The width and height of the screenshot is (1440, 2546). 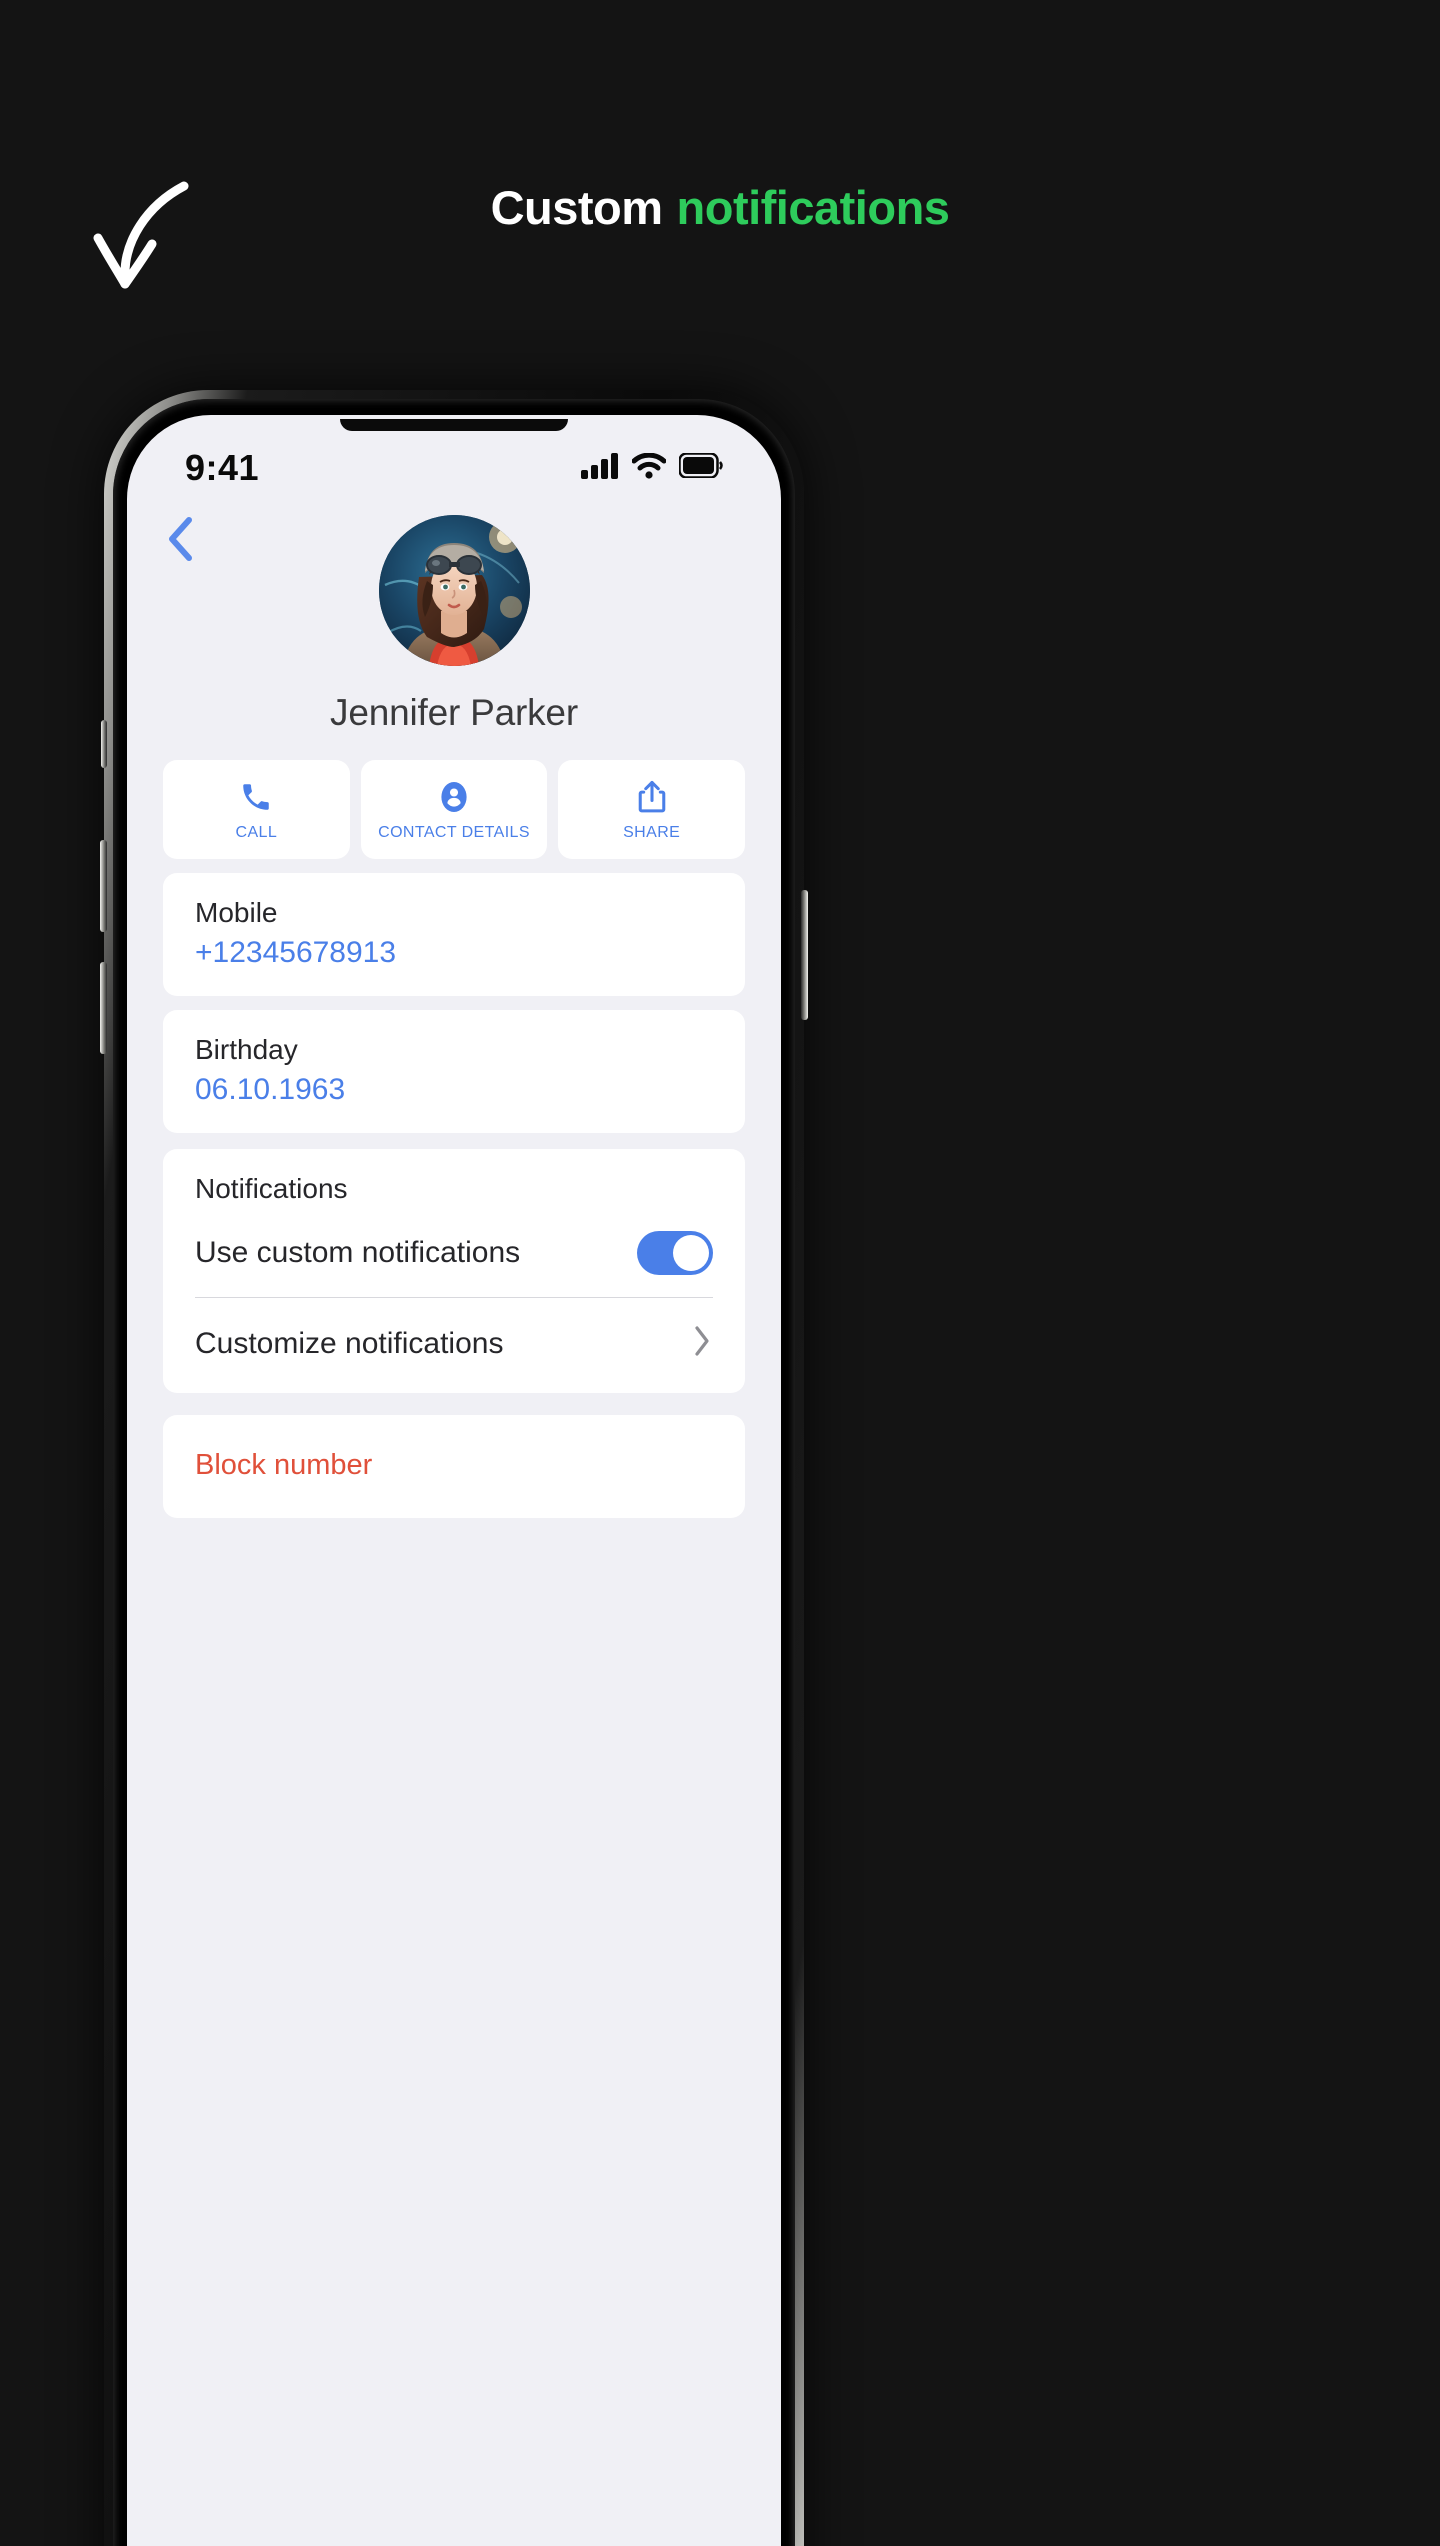 What do you see at coordinates (454, 1090) in the screenshot?
I see `birthday-field-value: 06.10.1963` at bounding box center [454, 1090].